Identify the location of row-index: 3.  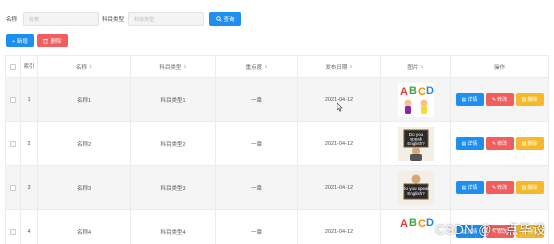
(29, 187).